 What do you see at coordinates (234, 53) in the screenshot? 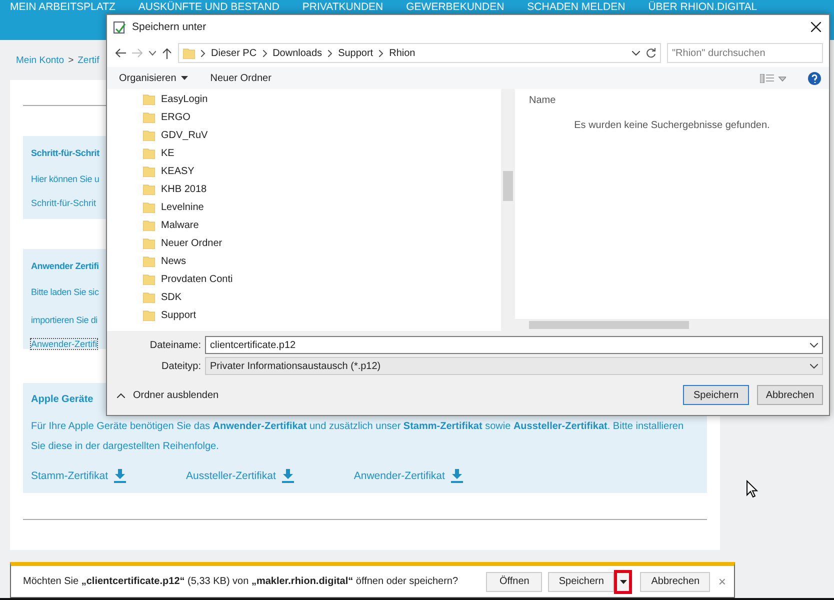
I see `path-segment: Dieser PC` at bounding box center [234, 53].